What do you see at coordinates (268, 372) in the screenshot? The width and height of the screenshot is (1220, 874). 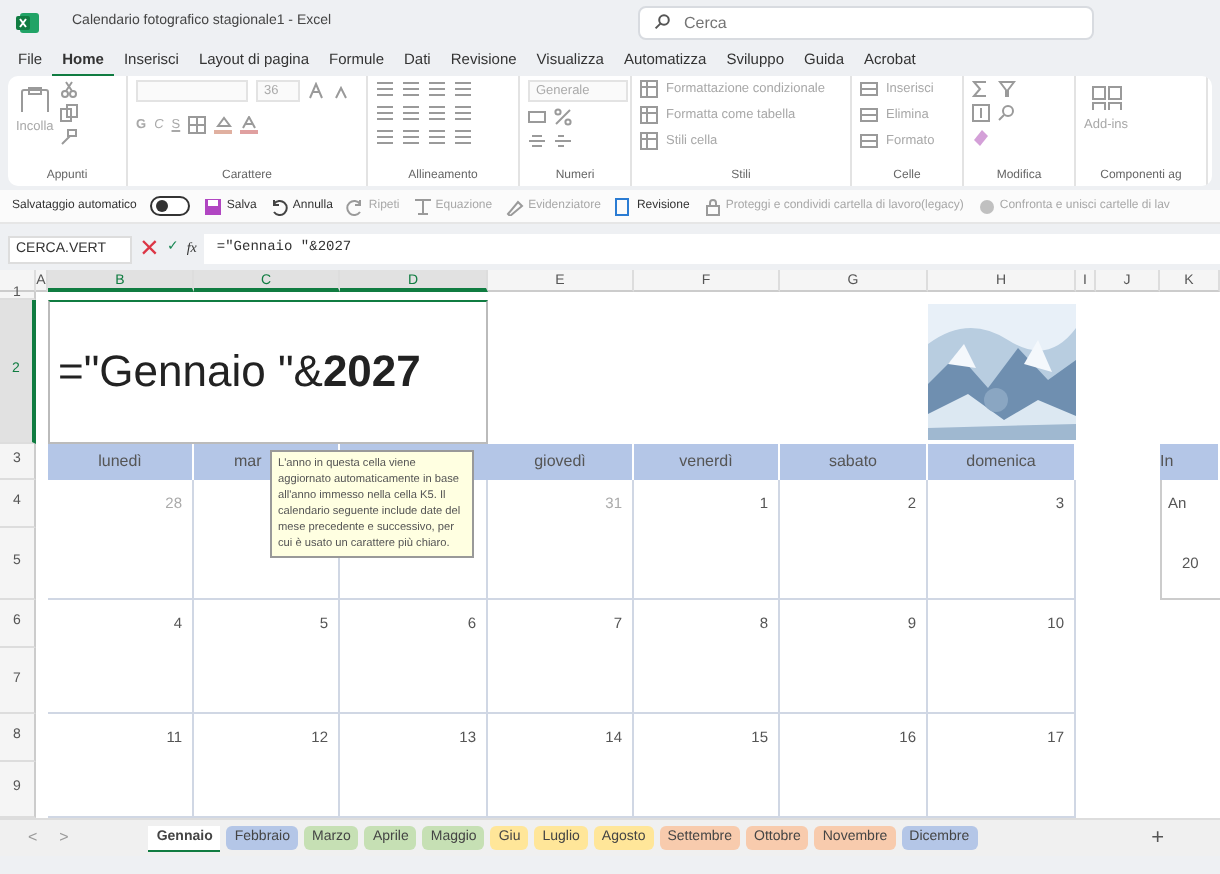 I see `editing-cell: ="Gennaio "&2027` at bounding box center [268, 372].